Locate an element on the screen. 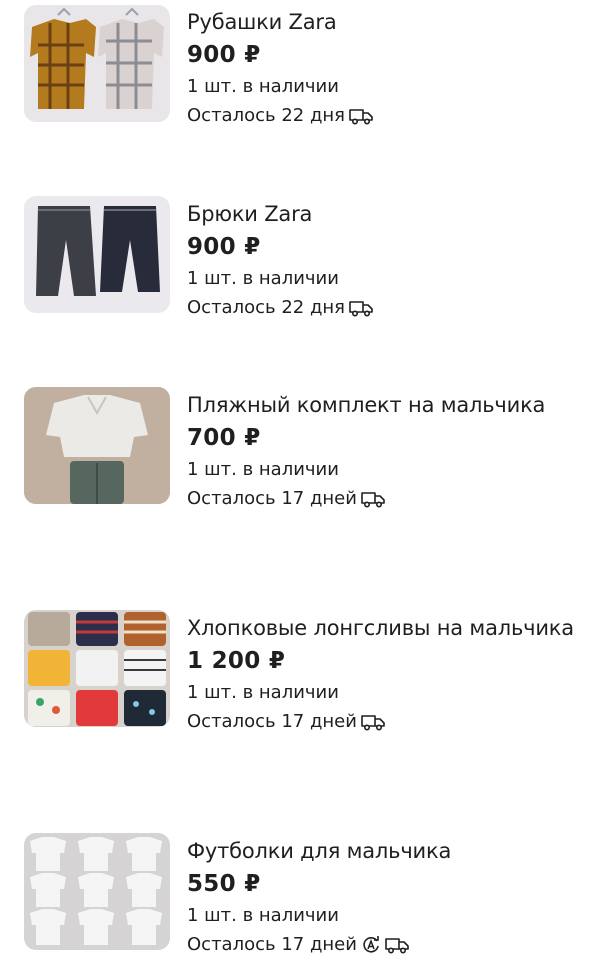 This screenshot has width=600, height=967. item-price: 1 200 ₽ is located at coordinates (236, 661).